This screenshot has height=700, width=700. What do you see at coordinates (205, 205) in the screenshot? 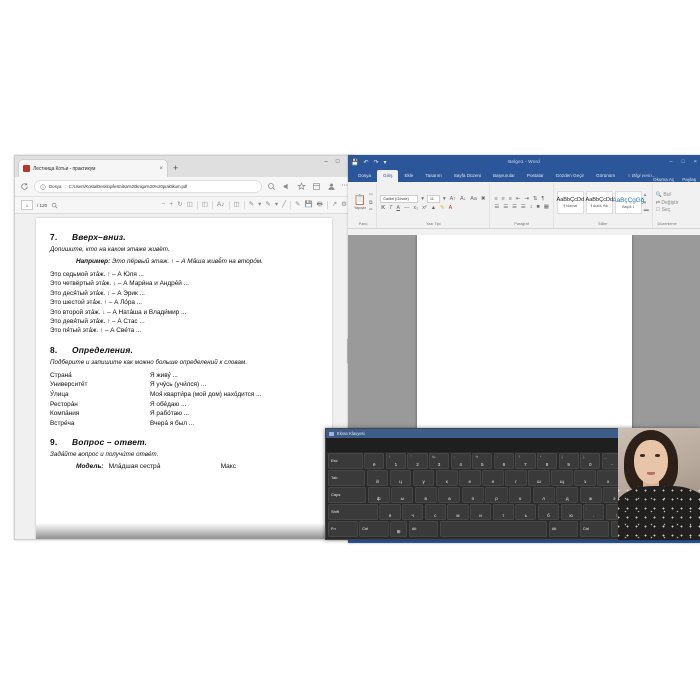
I see `page-view-icon: ◫` at bounding box center [205, 205].